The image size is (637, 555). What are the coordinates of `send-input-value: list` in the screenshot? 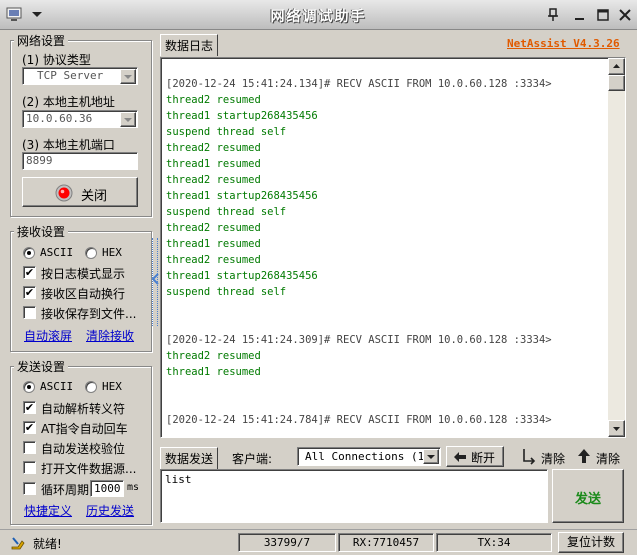 It's located at (178, 479).